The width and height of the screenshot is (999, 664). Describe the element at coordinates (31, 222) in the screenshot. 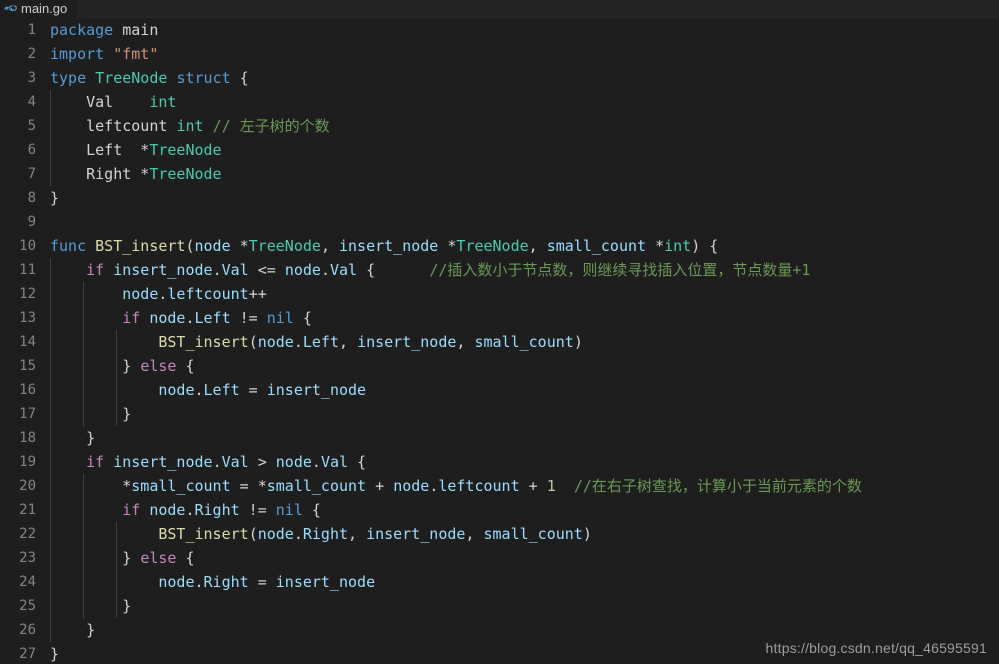

I see `line-number: 9` at that location.